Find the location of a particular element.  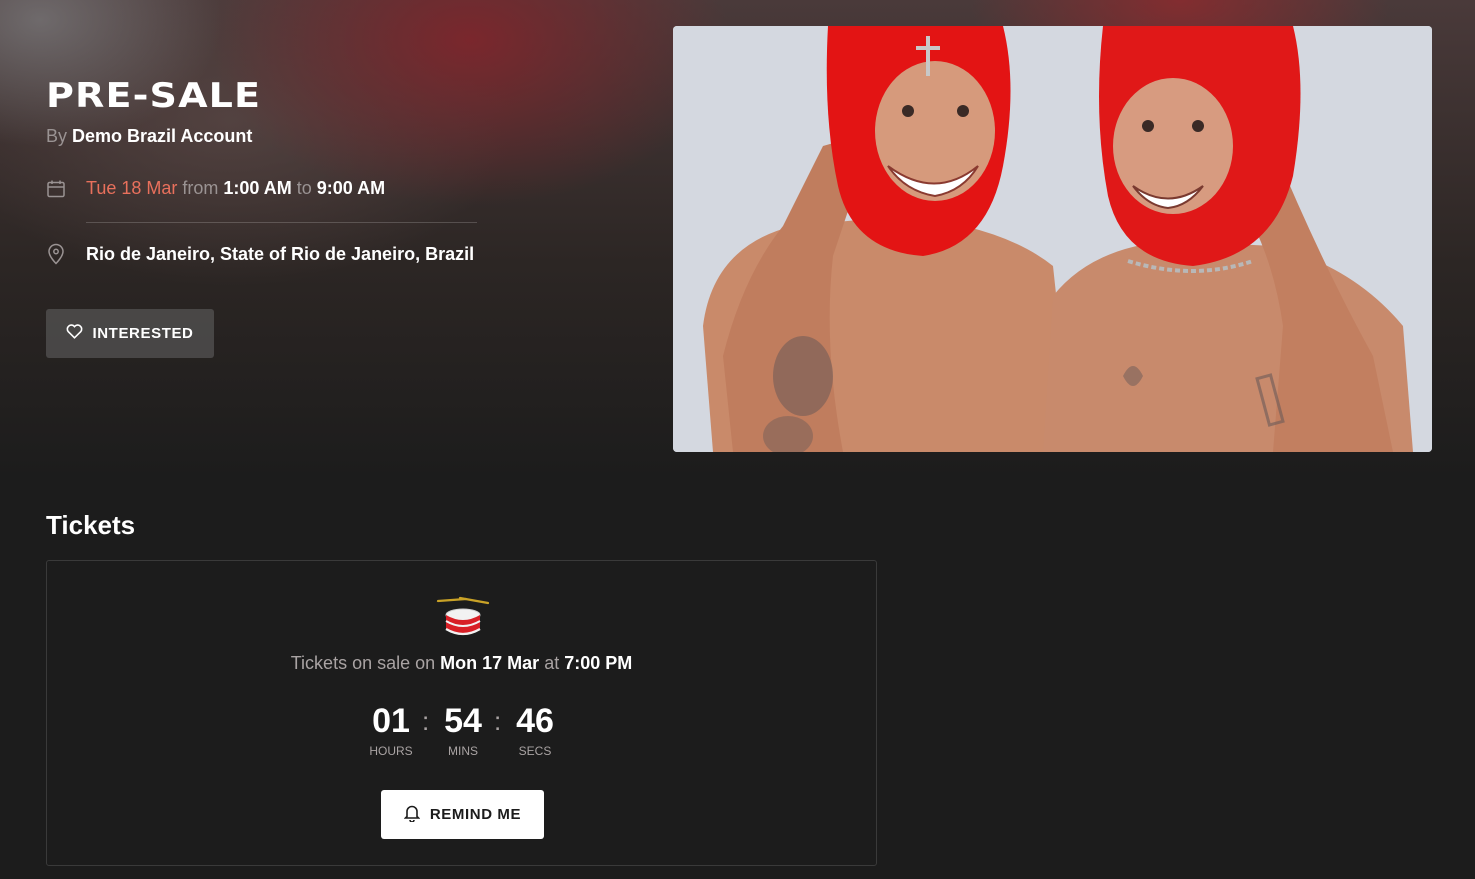

seconds-value: 46 is located at coordinates (535, 721).